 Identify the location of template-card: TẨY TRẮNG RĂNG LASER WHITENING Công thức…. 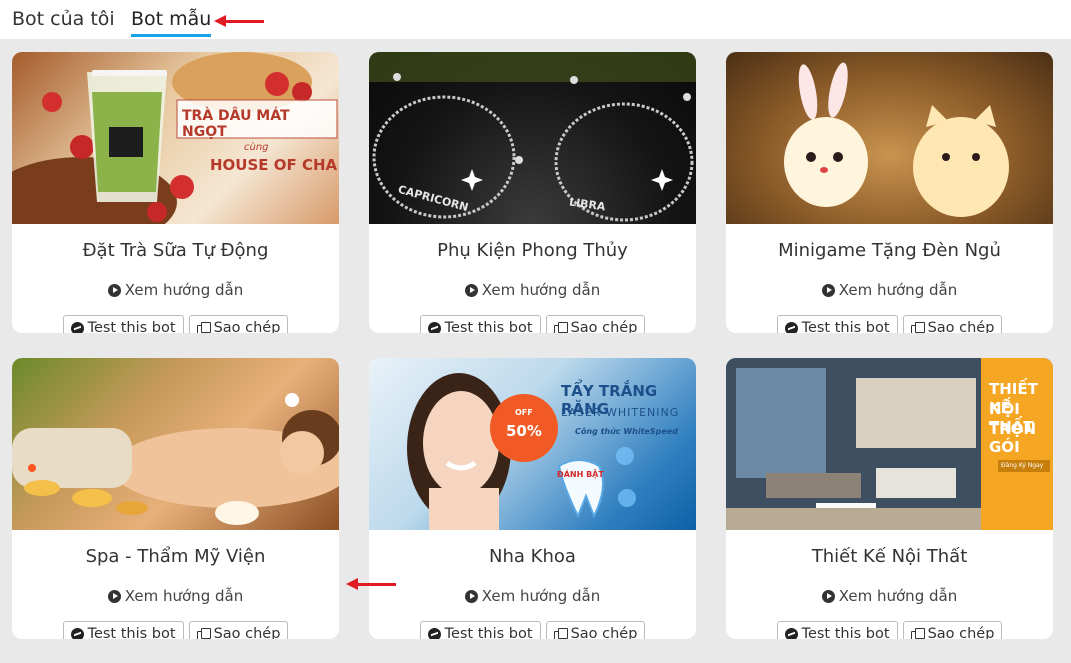
(532, 498).